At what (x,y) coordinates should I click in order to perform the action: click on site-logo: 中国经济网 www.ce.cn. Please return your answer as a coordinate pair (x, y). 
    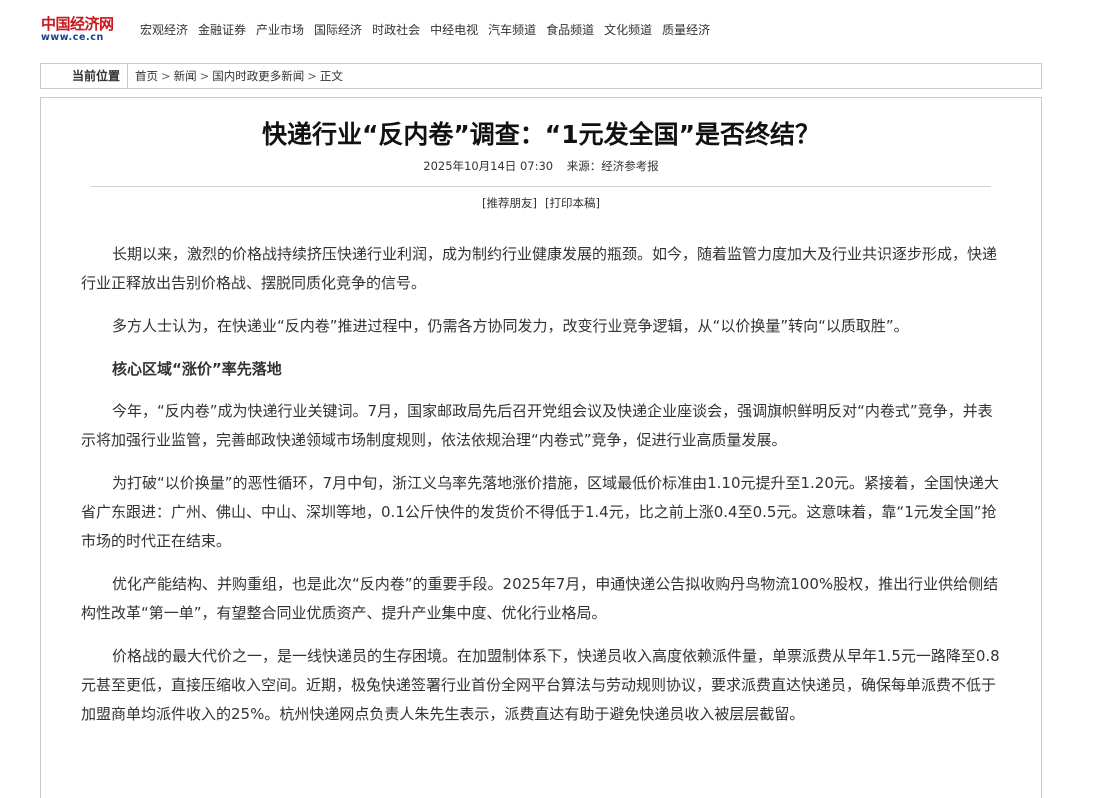
    Looking at the image, I should click on (80, 30).